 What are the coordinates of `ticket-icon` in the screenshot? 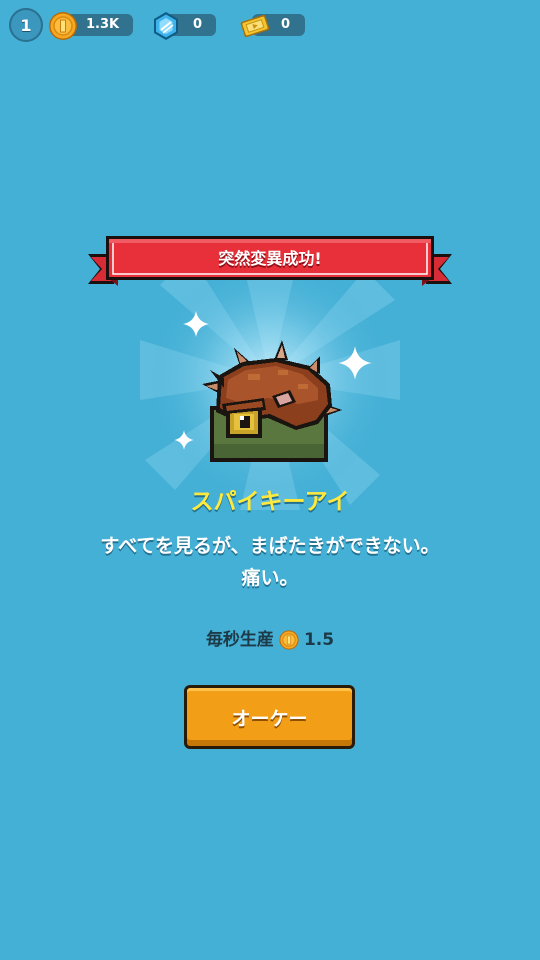 It's located at (255, 26).